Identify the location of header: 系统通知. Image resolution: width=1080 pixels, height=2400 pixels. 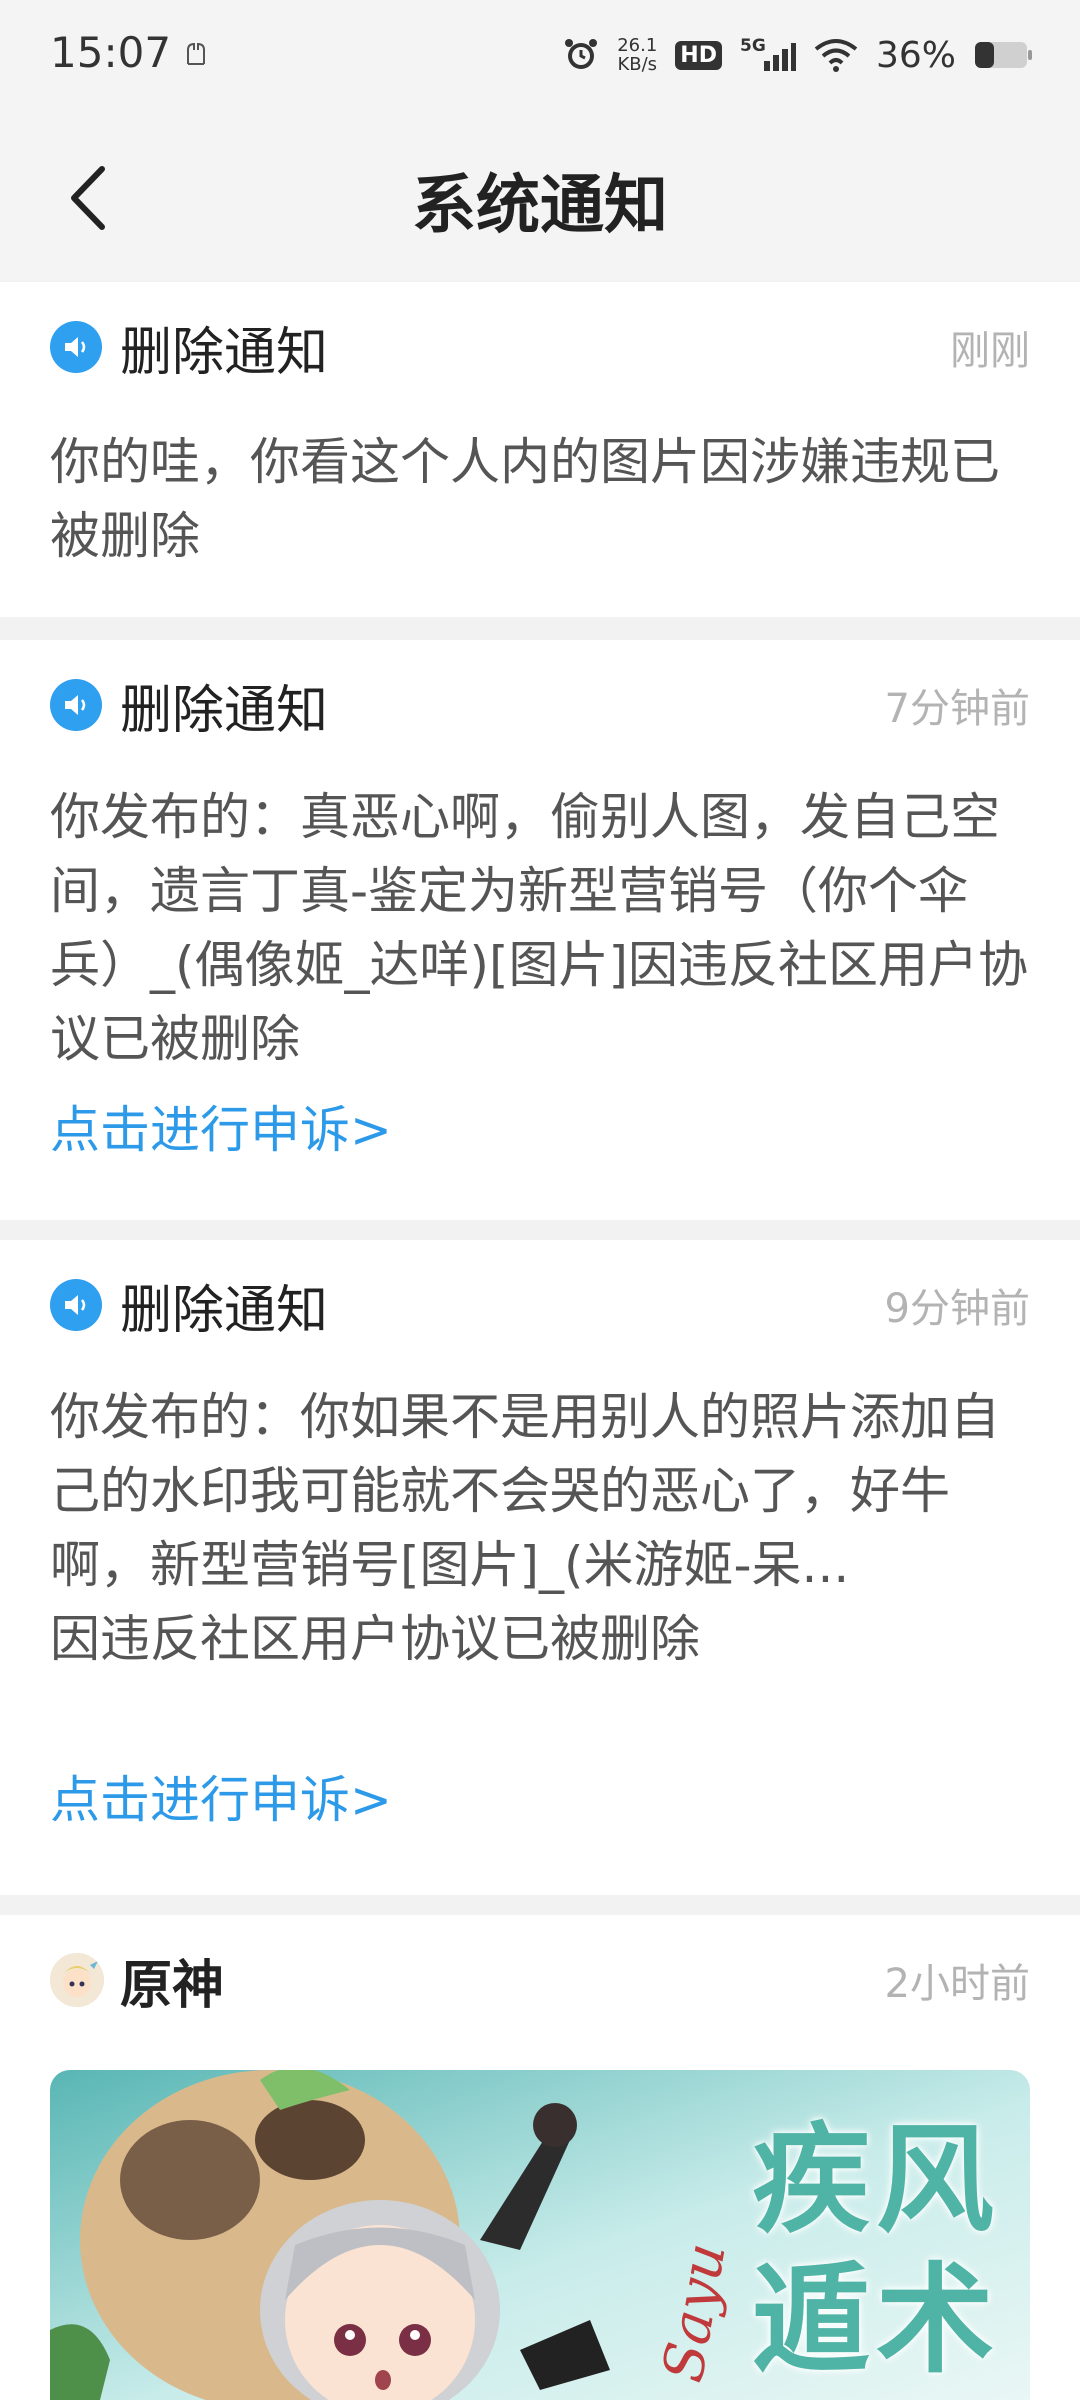
(540, 200).